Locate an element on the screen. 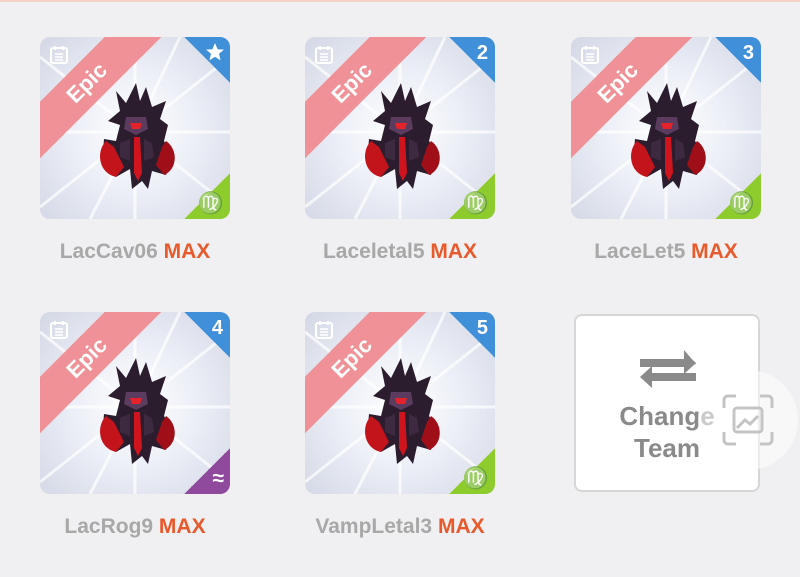  monster-card-5: Epic 5 ♍ VampLetal3 MAX is located at coordinates (400, 432).